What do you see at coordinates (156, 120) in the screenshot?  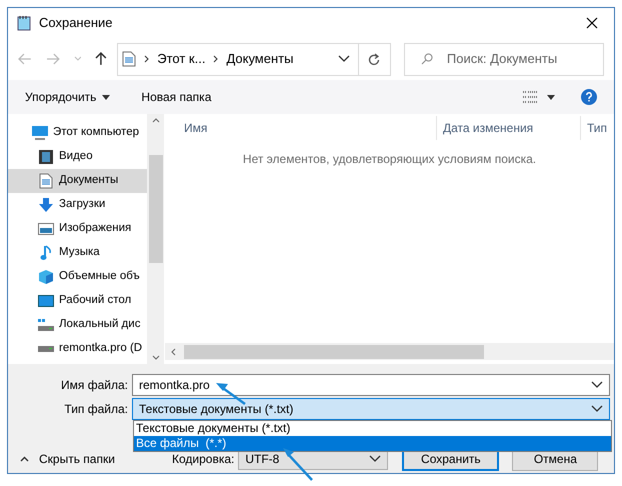 I see `scroll-up-icon` at bounding box center [156, 120].